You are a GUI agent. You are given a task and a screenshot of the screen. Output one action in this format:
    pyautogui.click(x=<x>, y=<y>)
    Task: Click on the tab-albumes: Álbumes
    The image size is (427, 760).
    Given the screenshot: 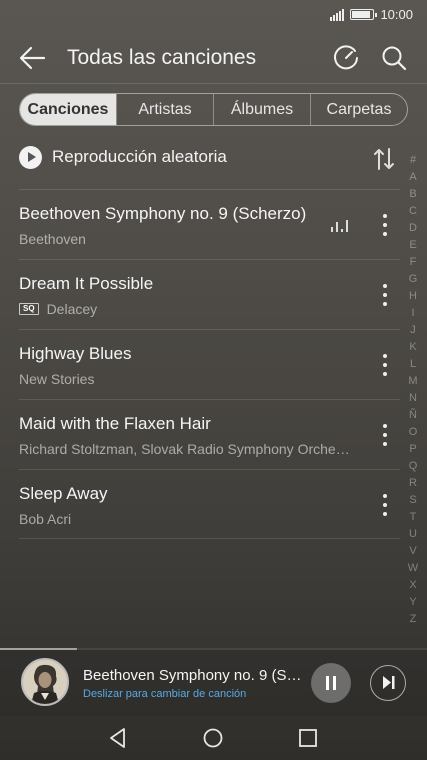 What is the action you would take?
    pyautogui.click(x=261, y=109)
    